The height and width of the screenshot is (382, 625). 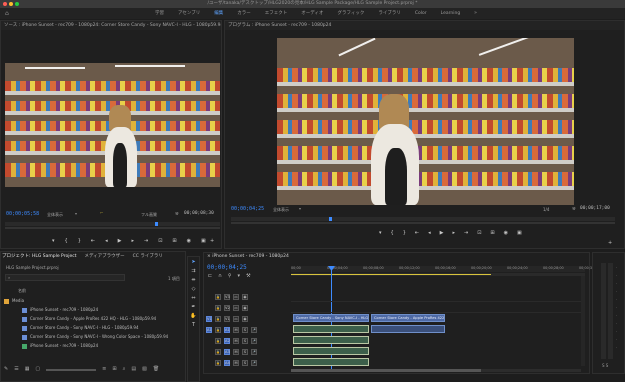 What do you see at coordinates (101, 212) in the screenshot?
I see `source-marker-icon: ⌐` at bounding box center [101, 212].